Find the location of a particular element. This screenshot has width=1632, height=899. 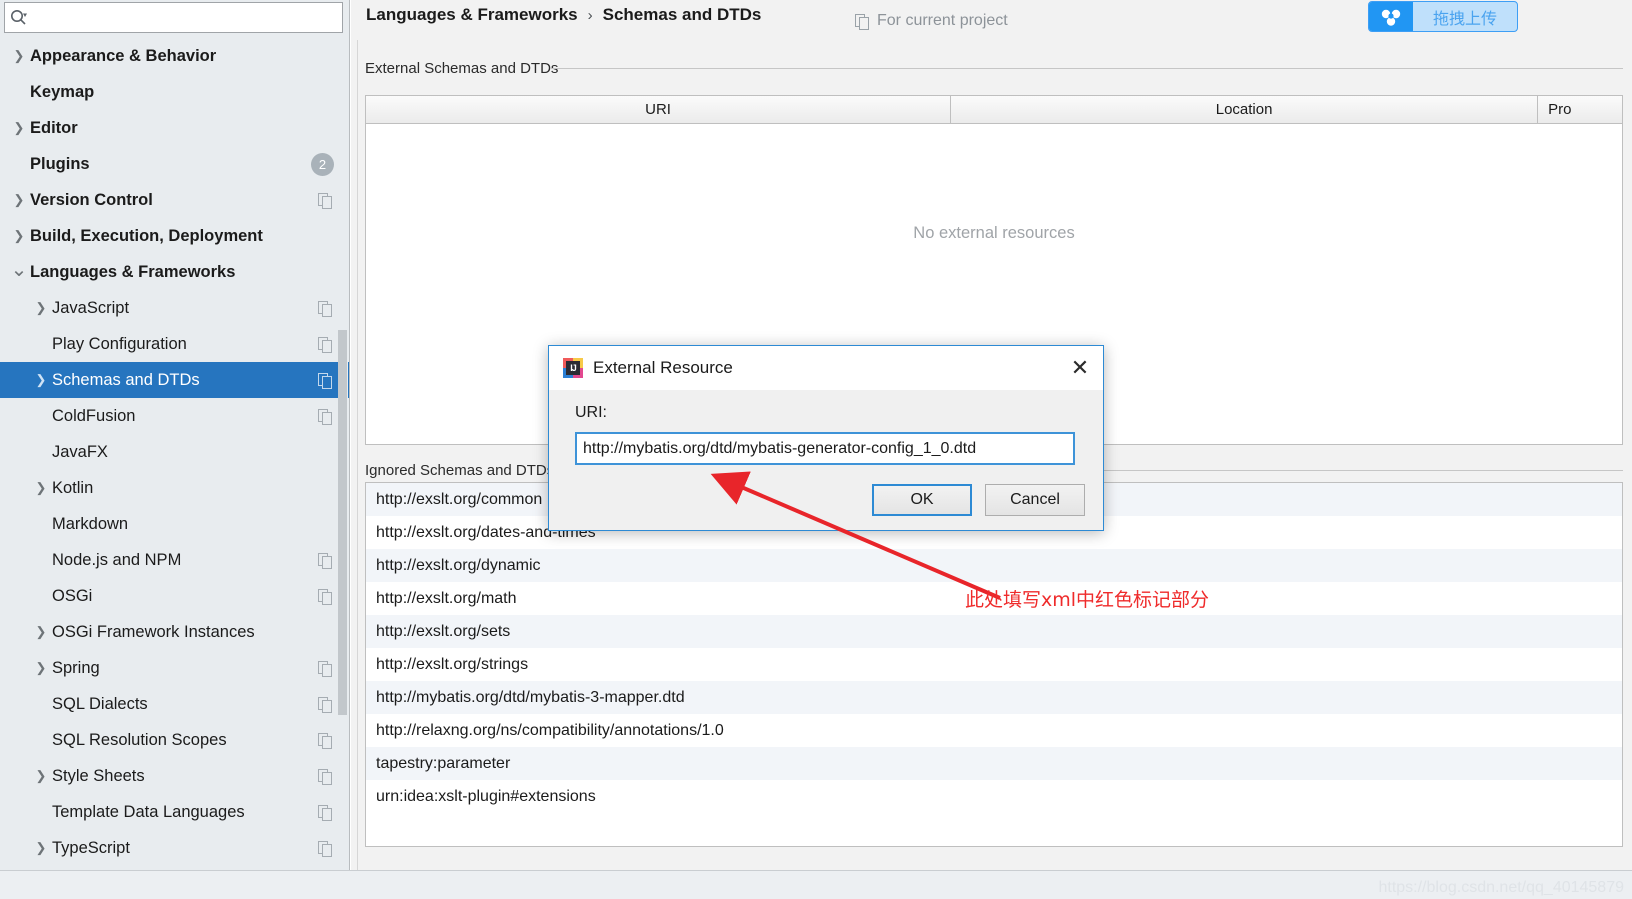

list-item: http://exslt.org/strings is located at coordinates (994, 664).